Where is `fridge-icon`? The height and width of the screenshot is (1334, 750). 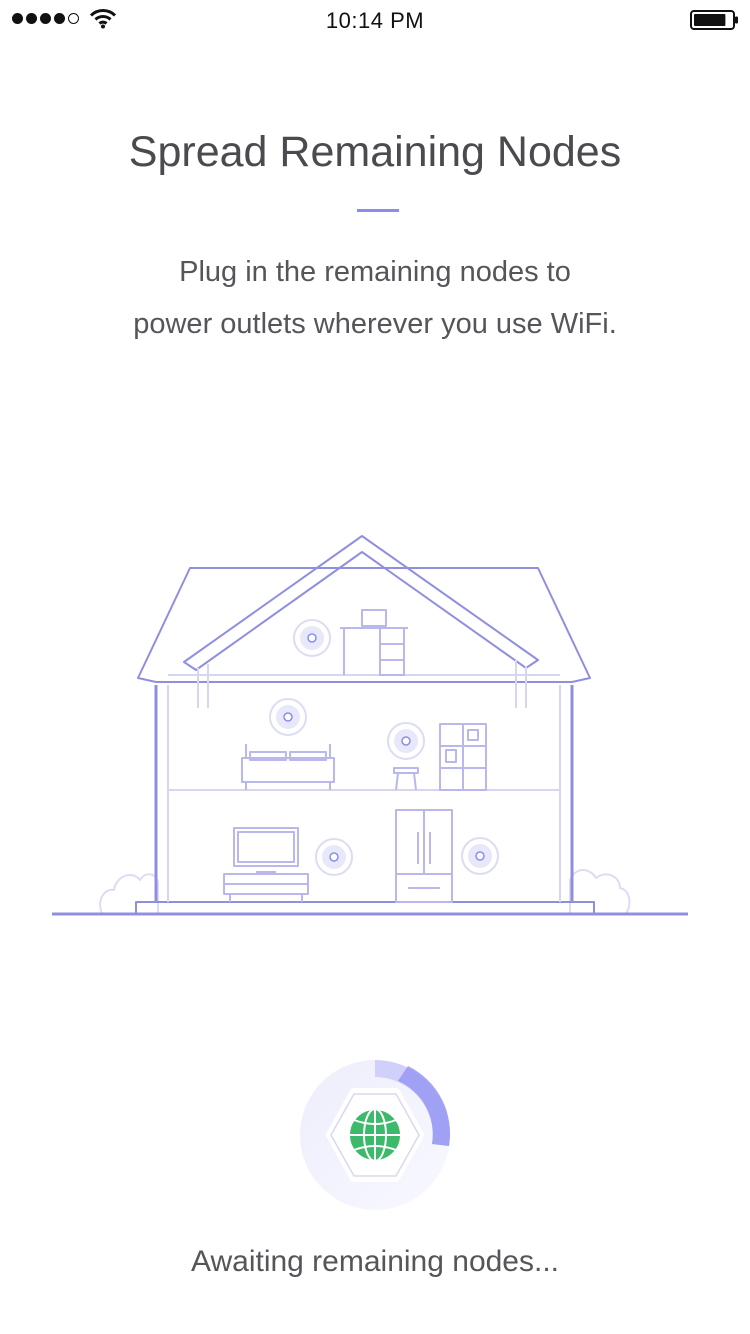
fridge-icon is located at coordinates (424, 856).